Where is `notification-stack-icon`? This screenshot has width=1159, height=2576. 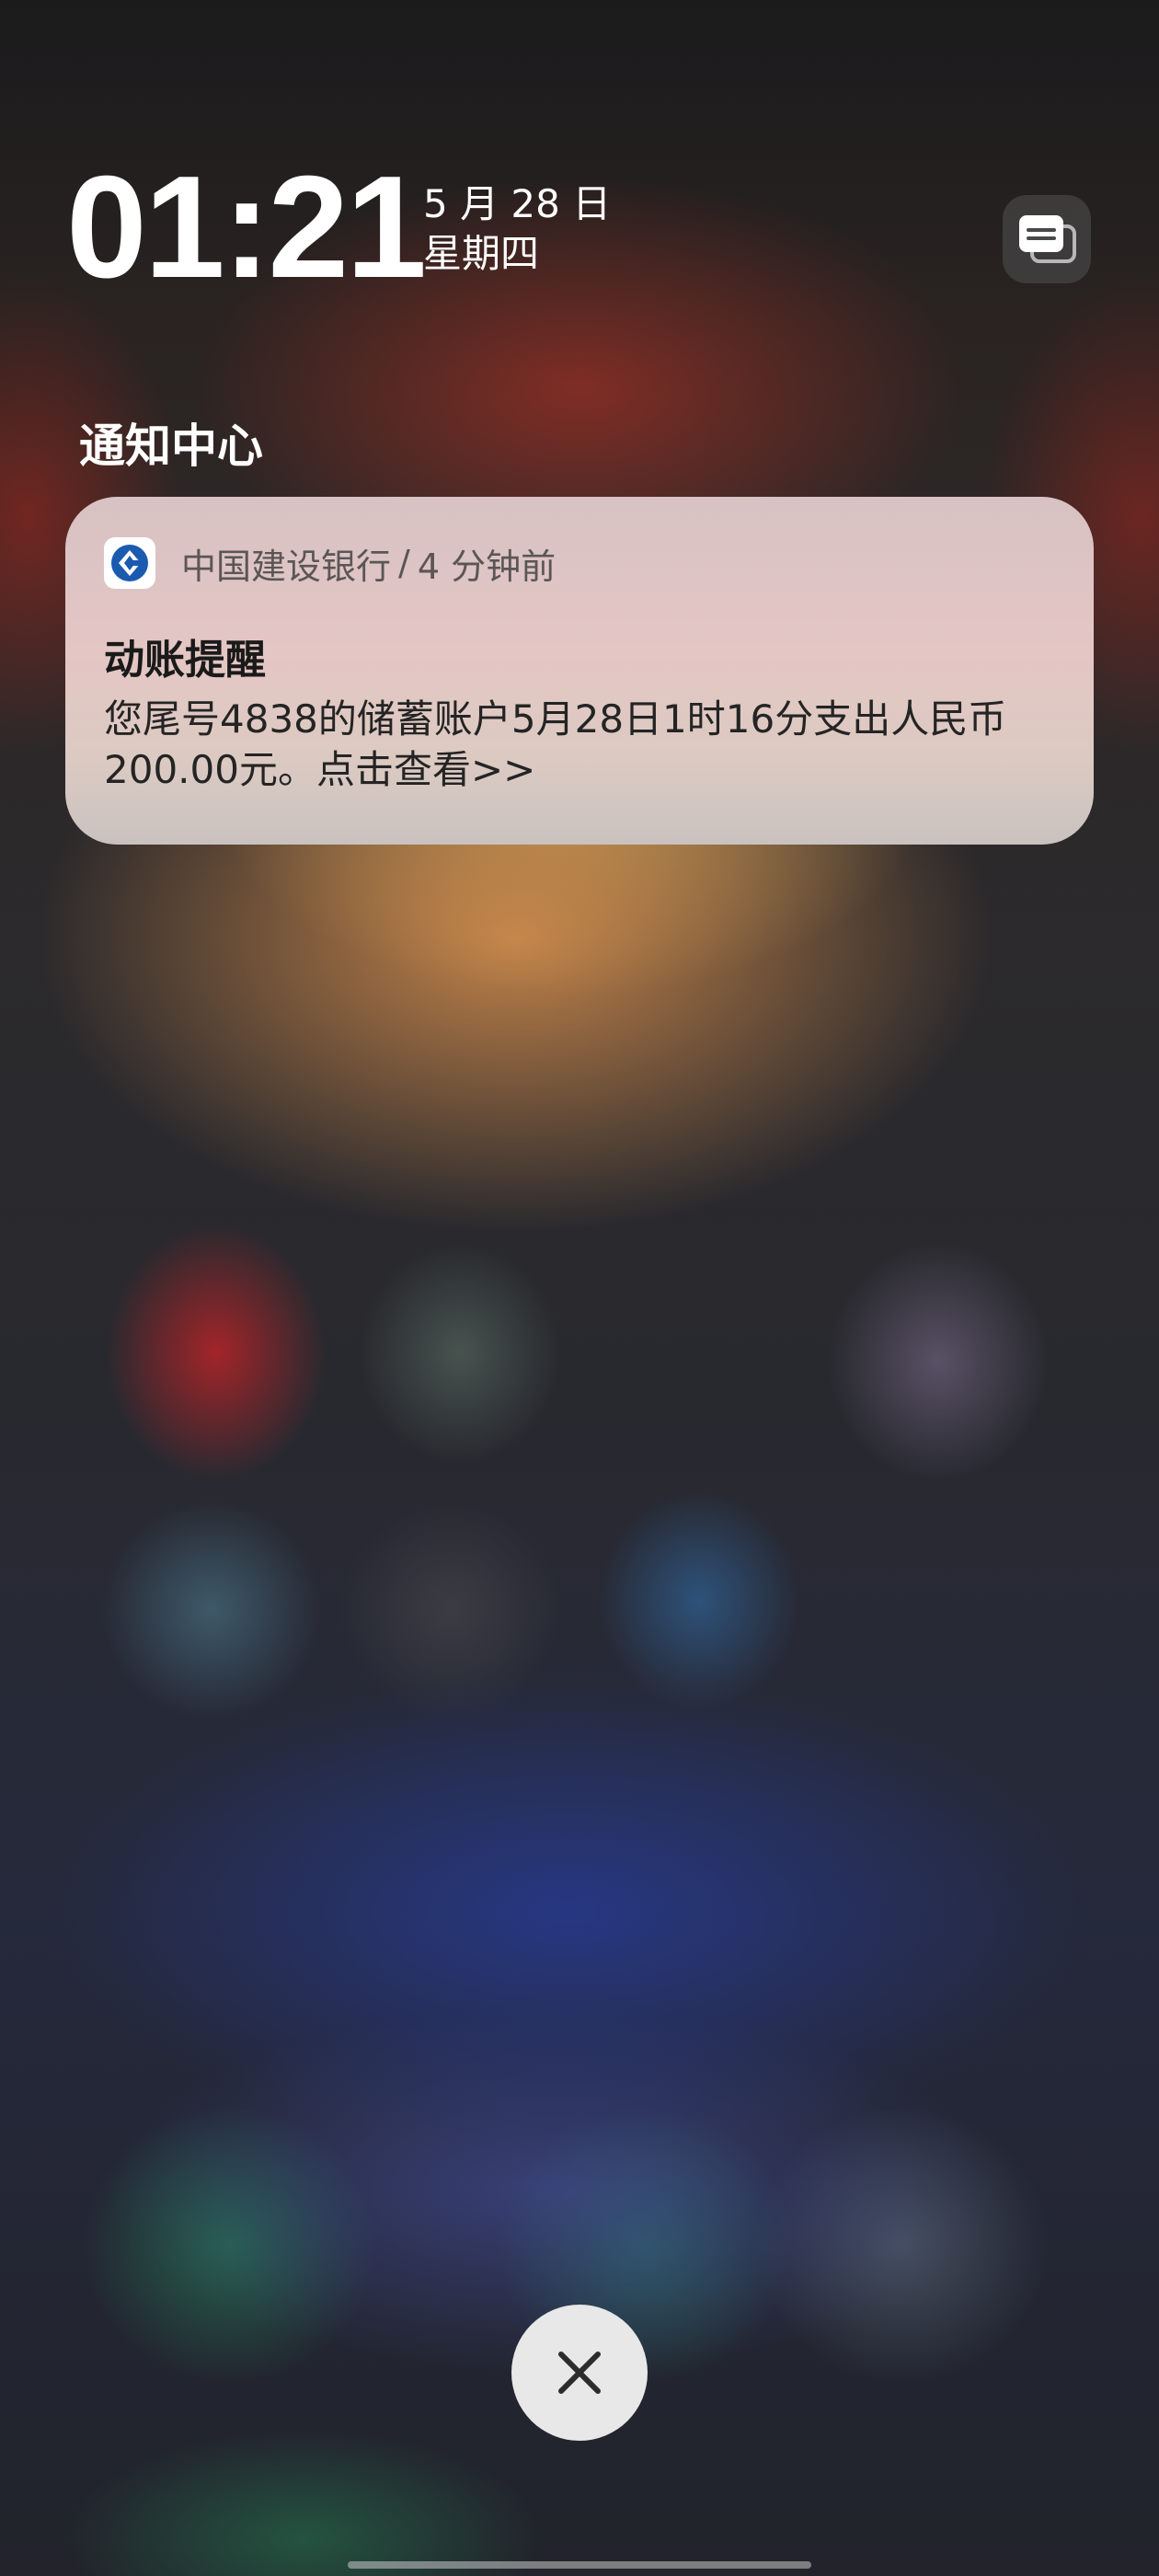 notification-stack-icon is located at coordinates (1047, 239).